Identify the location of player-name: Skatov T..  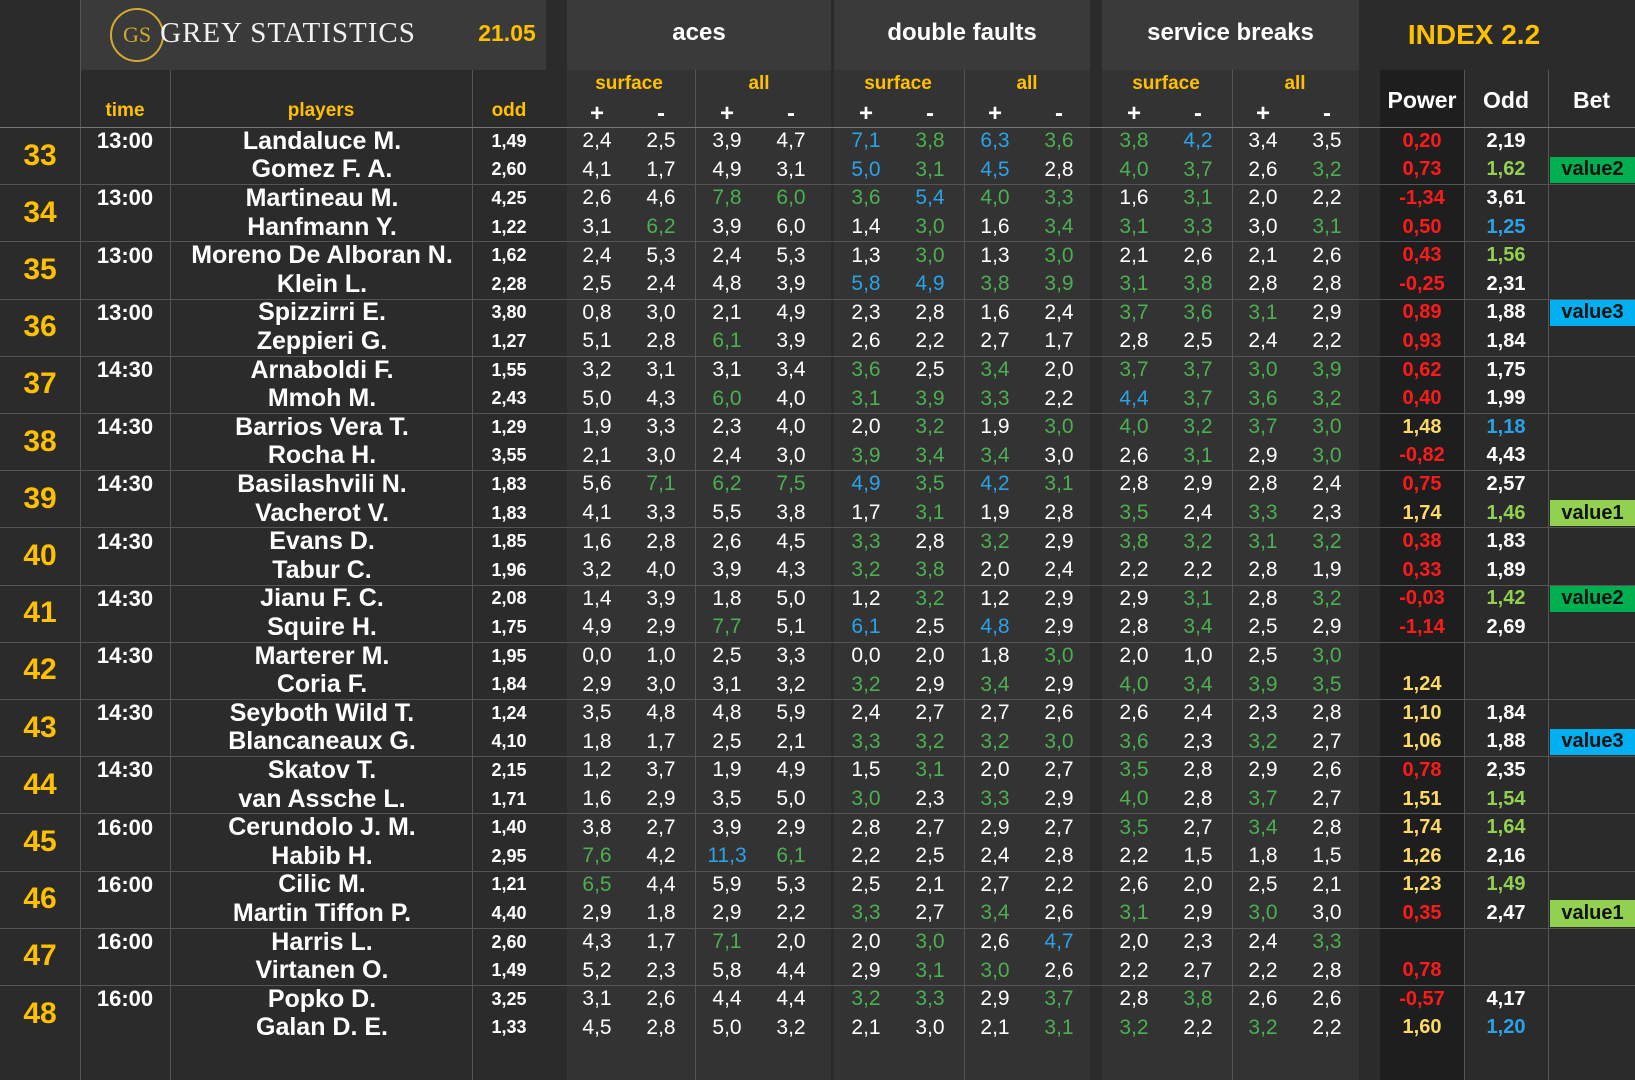
(322, 769).